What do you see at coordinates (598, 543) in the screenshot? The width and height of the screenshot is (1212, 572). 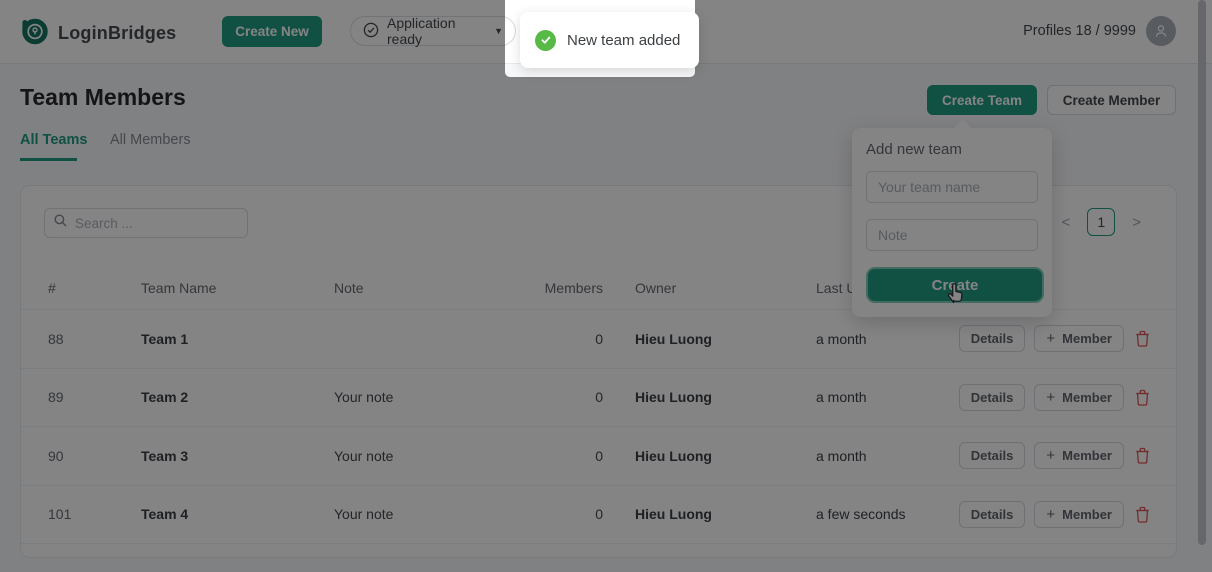 I see `table-bottom-divider` at bounding box center [598, 543].